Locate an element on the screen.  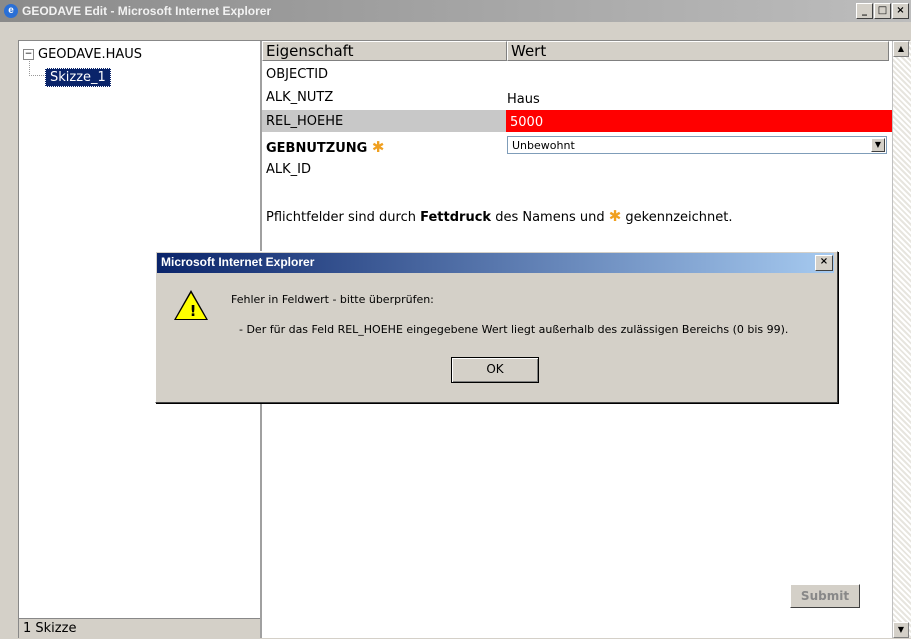
tree-item-skizze: Skizze_1 is located at coordinates (78, 77).